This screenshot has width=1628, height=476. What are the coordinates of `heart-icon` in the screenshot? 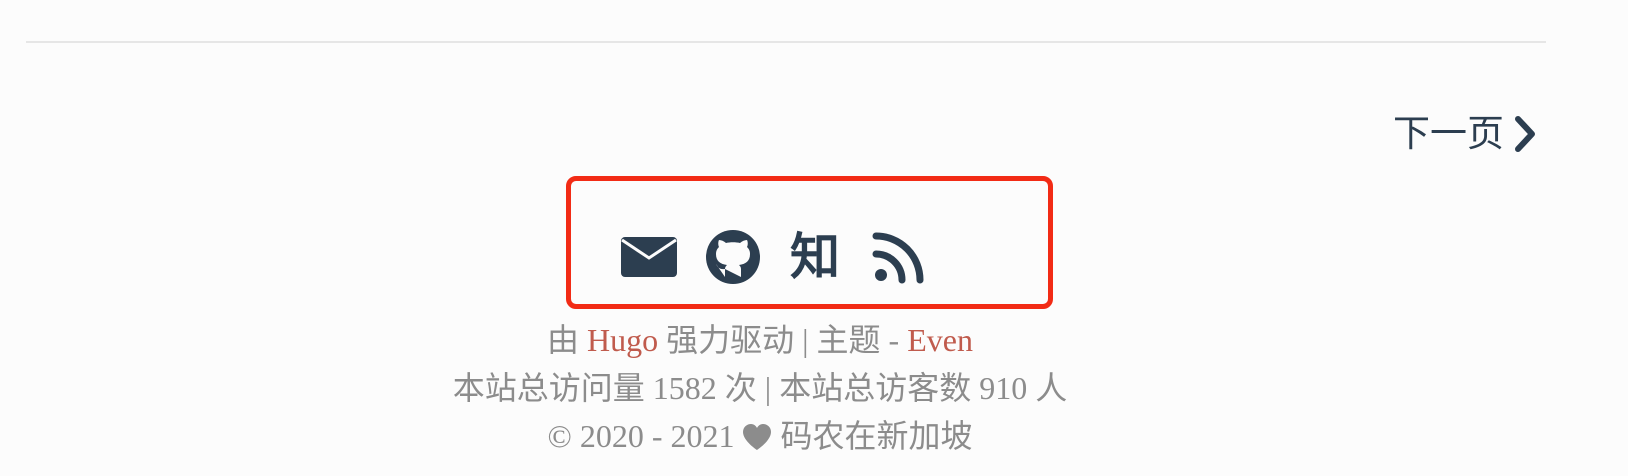 It's located at (757, 437).